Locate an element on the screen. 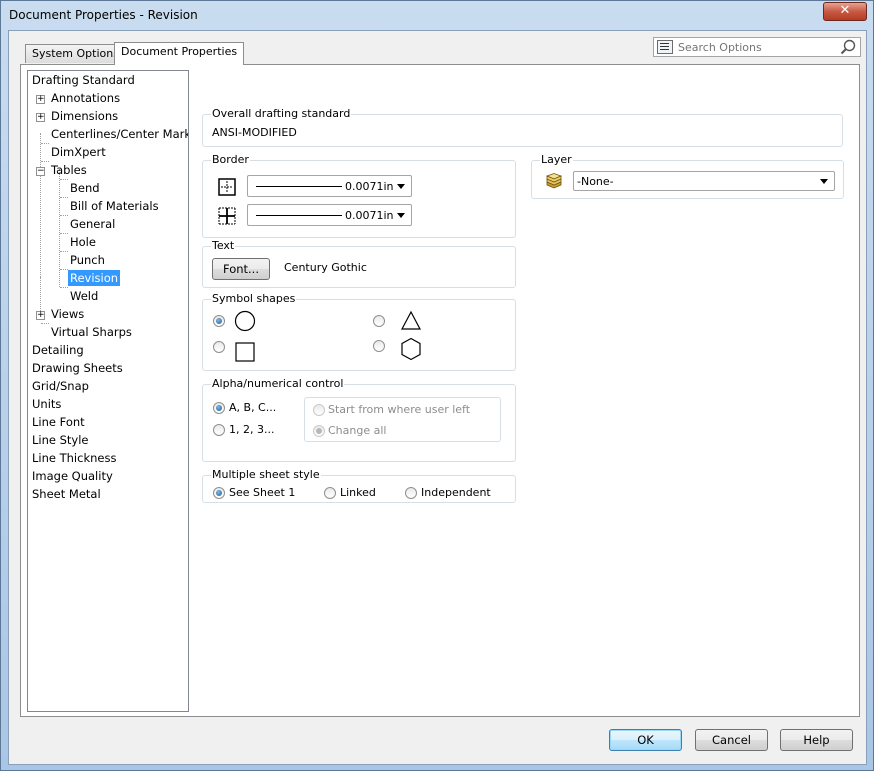  search-options-box is located at coordinates (757, 47).